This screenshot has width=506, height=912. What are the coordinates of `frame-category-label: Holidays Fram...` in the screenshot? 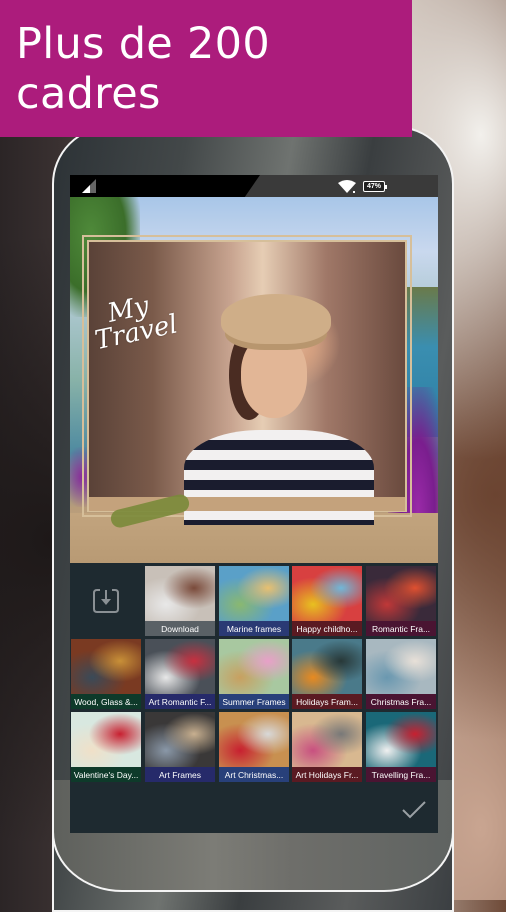 It's located at (327, 701).